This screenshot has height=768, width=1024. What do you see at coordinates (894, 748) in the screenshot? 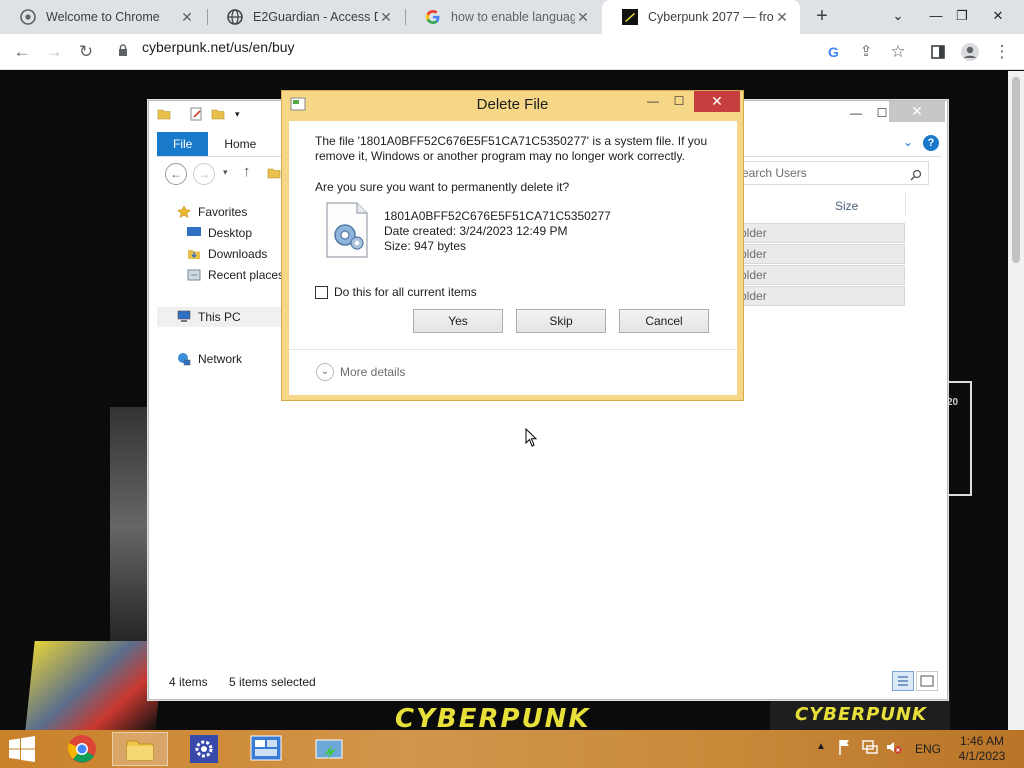
I see `volume-muted-icon` at bounding box center [894, 748].